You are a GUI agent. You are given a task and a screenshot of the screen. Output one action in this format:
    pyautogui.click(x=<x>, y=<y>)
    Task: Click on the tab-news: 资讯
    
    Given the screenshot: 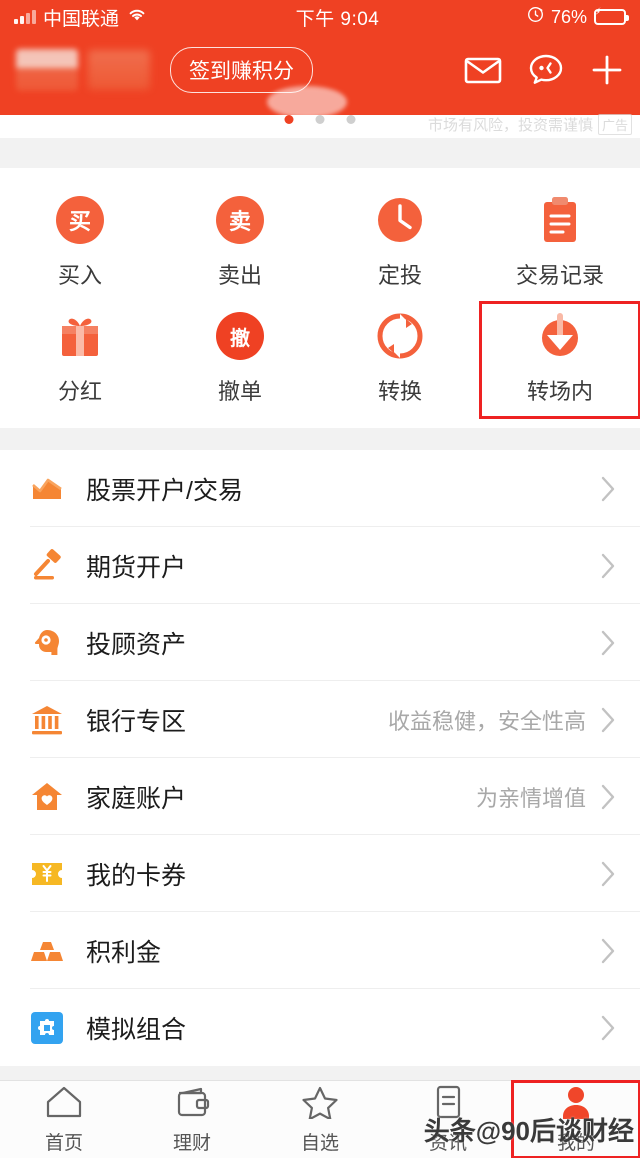 What is the action you would take?
    pyautogui.click(x=448, y=1119)
    